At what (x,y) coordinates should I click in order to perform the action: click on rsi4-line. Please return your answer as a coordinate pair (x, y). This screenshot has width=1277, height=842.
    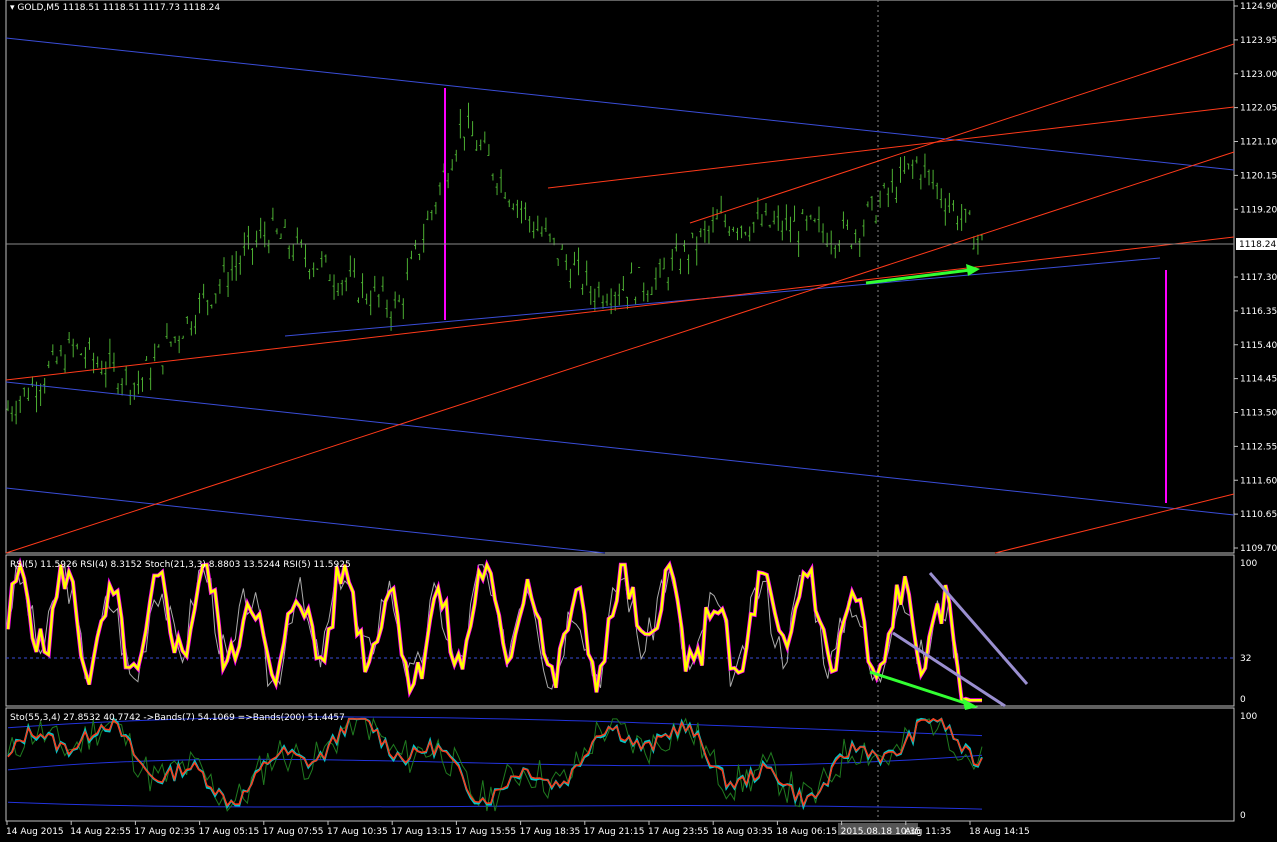
    Looking at the image, I should click on (494, 630).